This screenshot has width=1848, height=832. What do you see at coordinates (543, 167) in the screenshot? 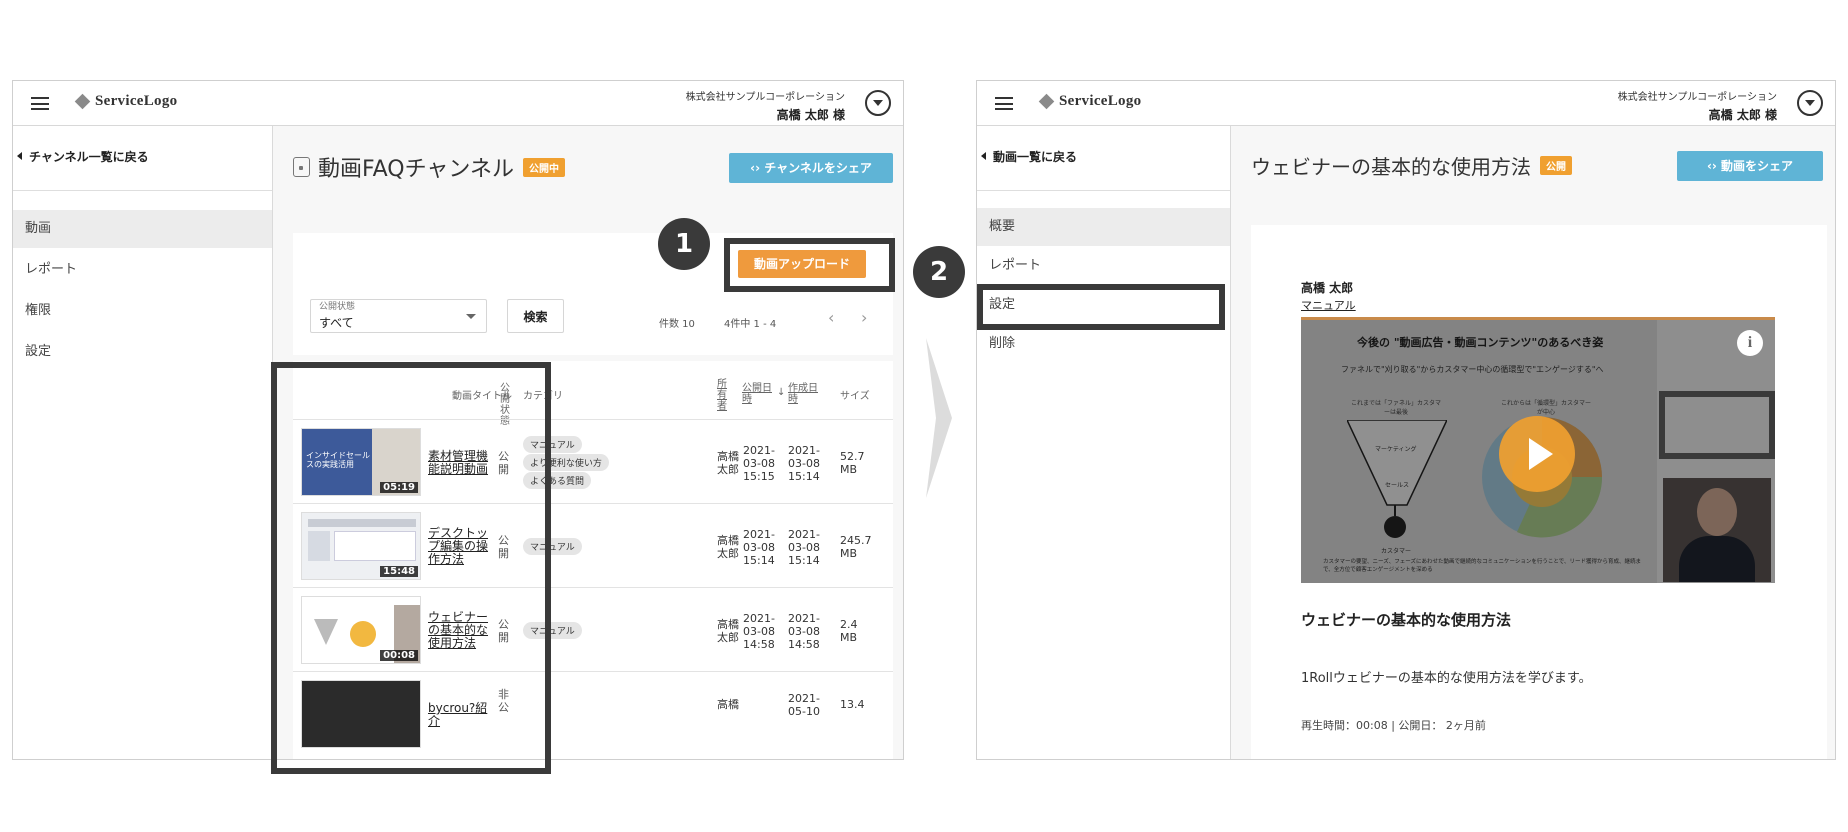
I see `status-badge: 公開中` at bounding box center [543, 167].